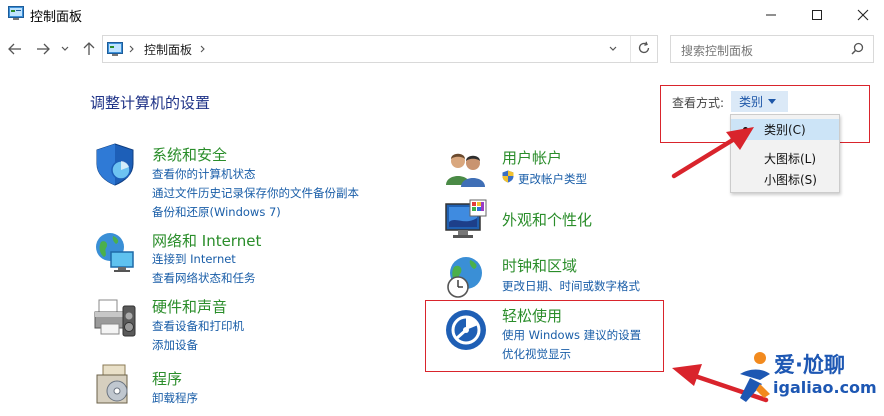 This screenshot has width=884, height=416. Describe the element at coordinates (790, 159) in the screenshot. I see `menu-item-label: 大图标(L)` at that location.